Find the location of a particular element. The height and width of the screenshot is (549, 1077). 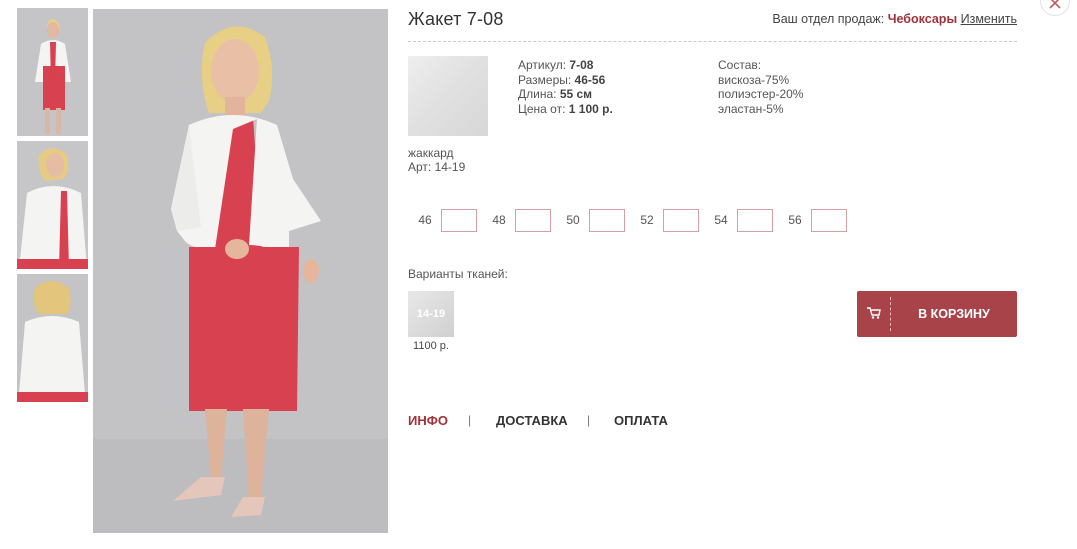

composition-item: вискоза-75% is located at coordinates (754, 79).